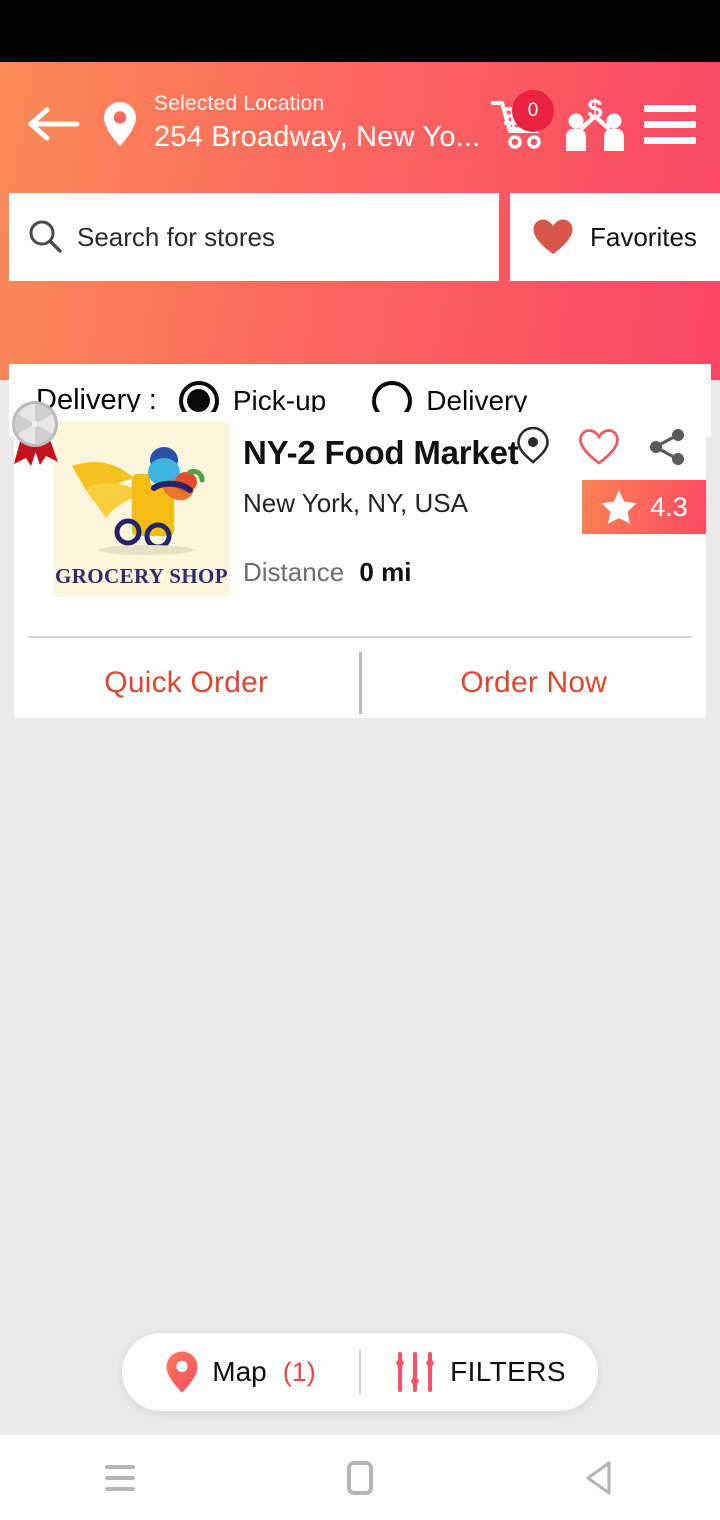 This screenshot has height=1520, width=720. Describe the element at coordinates (619, 507) in the screenshot. I see `star-icon` at that location.